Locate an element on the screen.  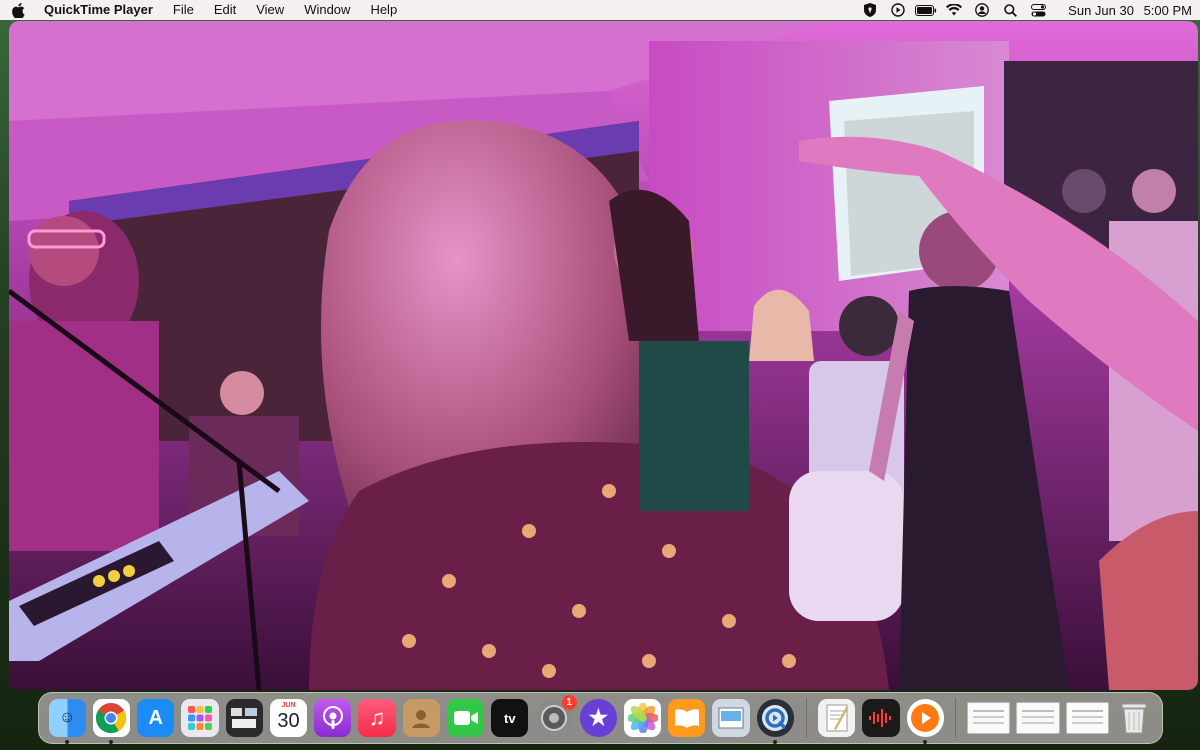
infuse-icon is located at coordinates (925, 718).